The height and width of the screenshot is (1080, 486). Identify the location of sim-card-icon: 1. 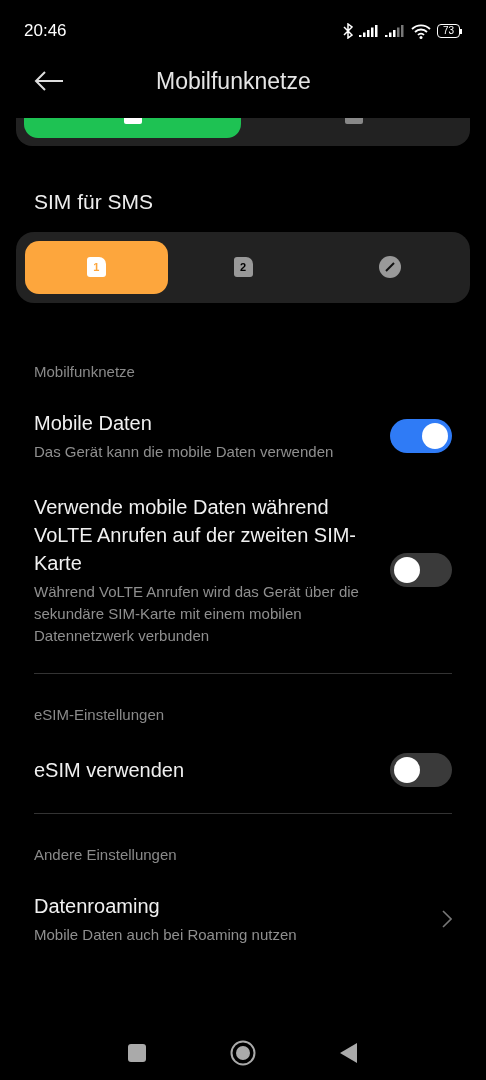
(96, 267).